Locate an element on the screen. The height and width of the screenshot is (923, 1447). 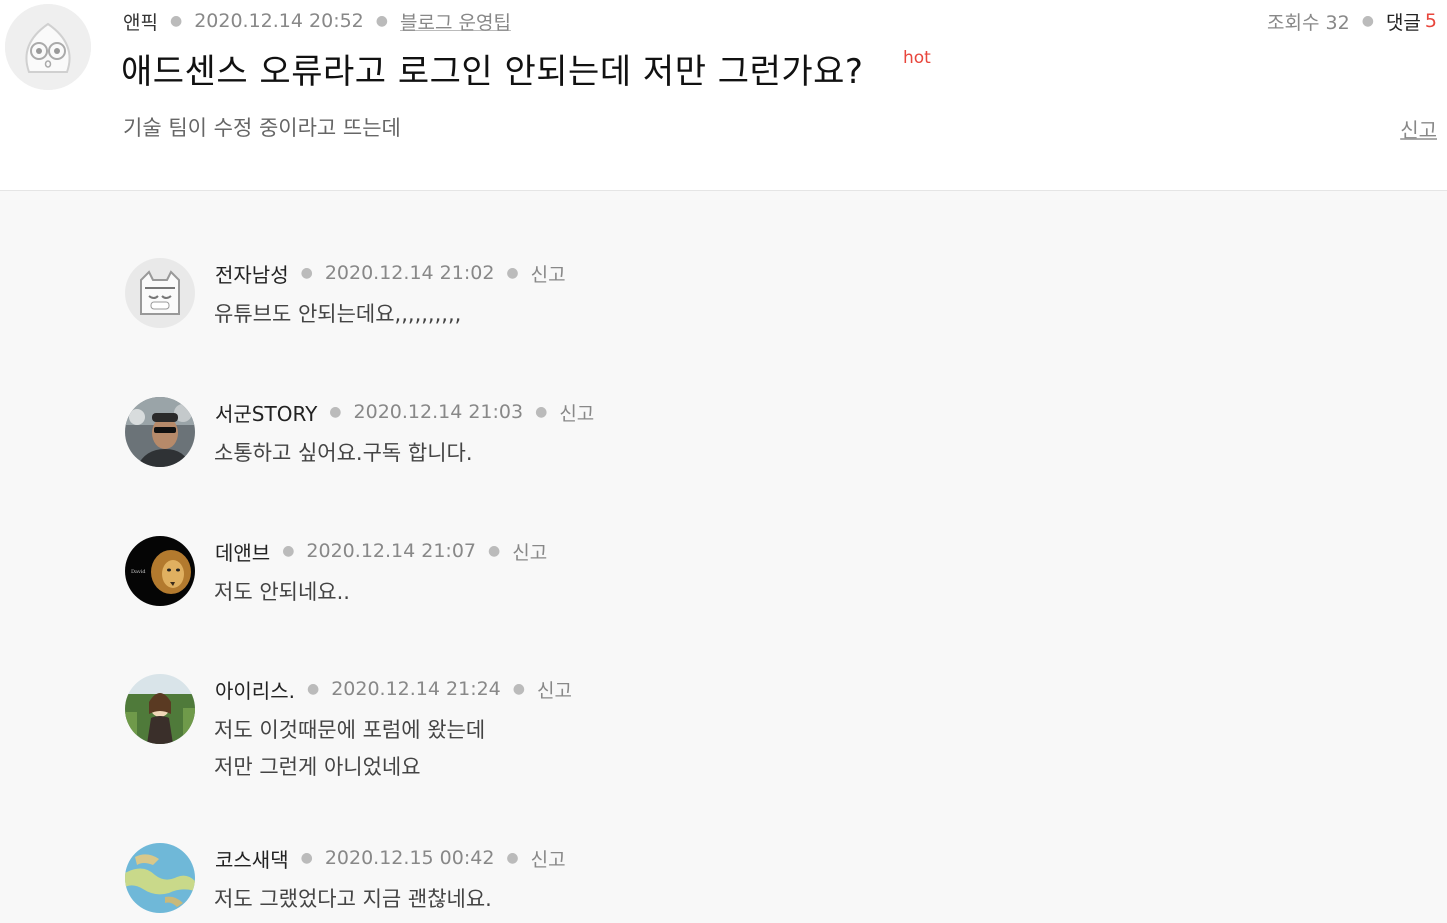
post-meta: 앤픽 ● 2020.12.14 20:52 ● 블로그 운영팁 is located at coordinates (317, 21).